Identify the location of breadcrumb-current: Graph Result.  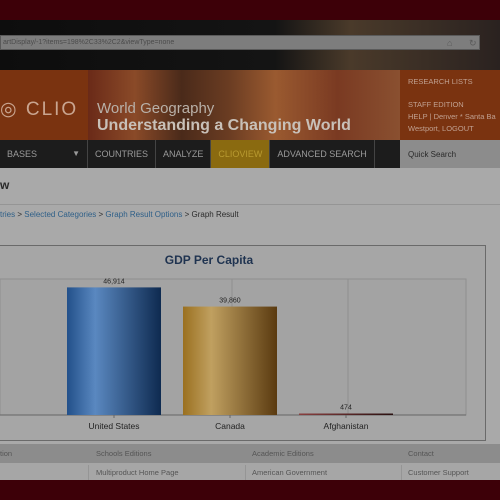
(215, 214).